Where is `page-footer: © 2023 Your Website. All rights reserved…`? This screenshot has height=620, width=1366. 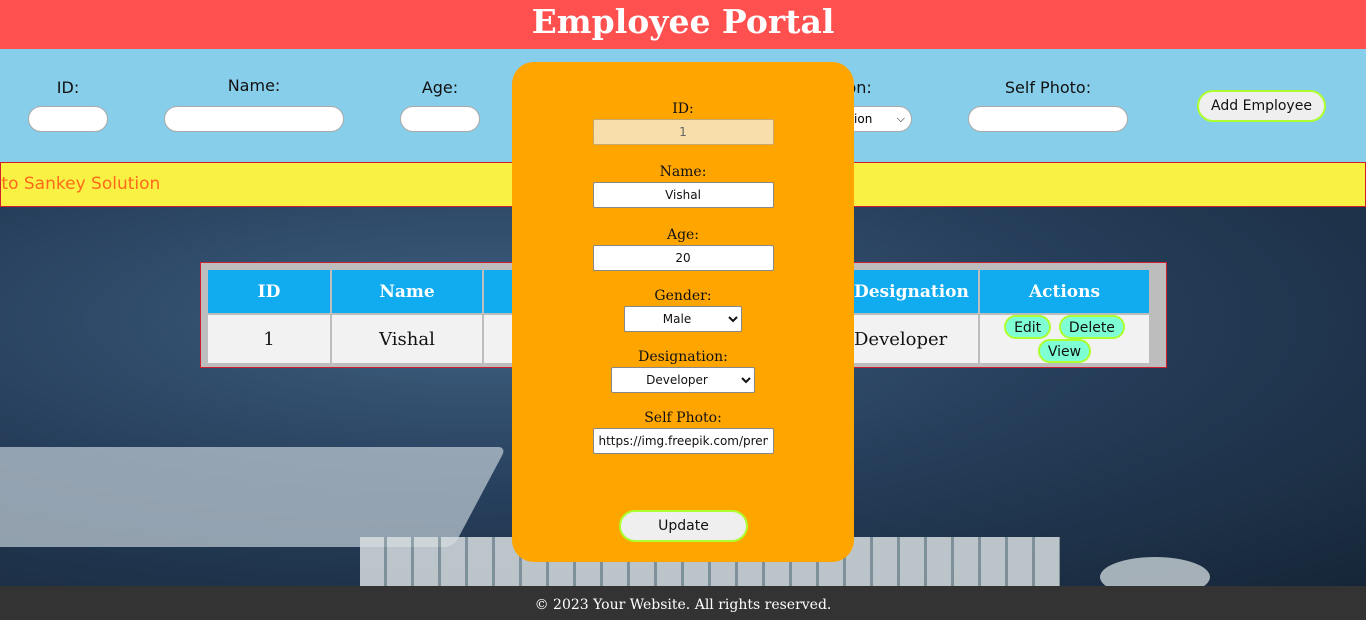 page-footer: © 2023 Your Website. All rights reserved… is located at coordinates (683, 603).